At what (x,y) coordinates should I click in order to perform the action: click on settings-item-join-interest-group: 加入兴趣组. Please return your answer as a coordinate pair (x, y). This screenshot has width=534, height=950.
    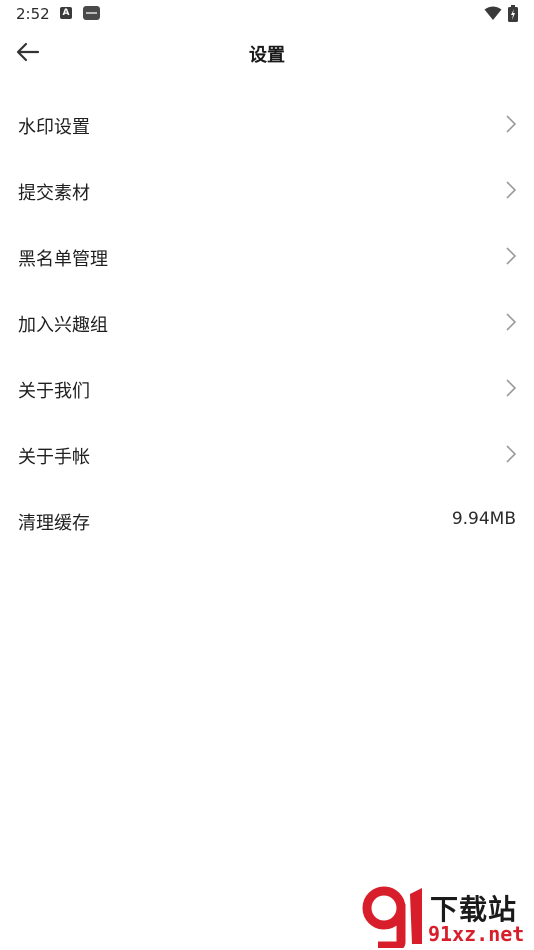
    Looking at the image, I should click on (267, 323).